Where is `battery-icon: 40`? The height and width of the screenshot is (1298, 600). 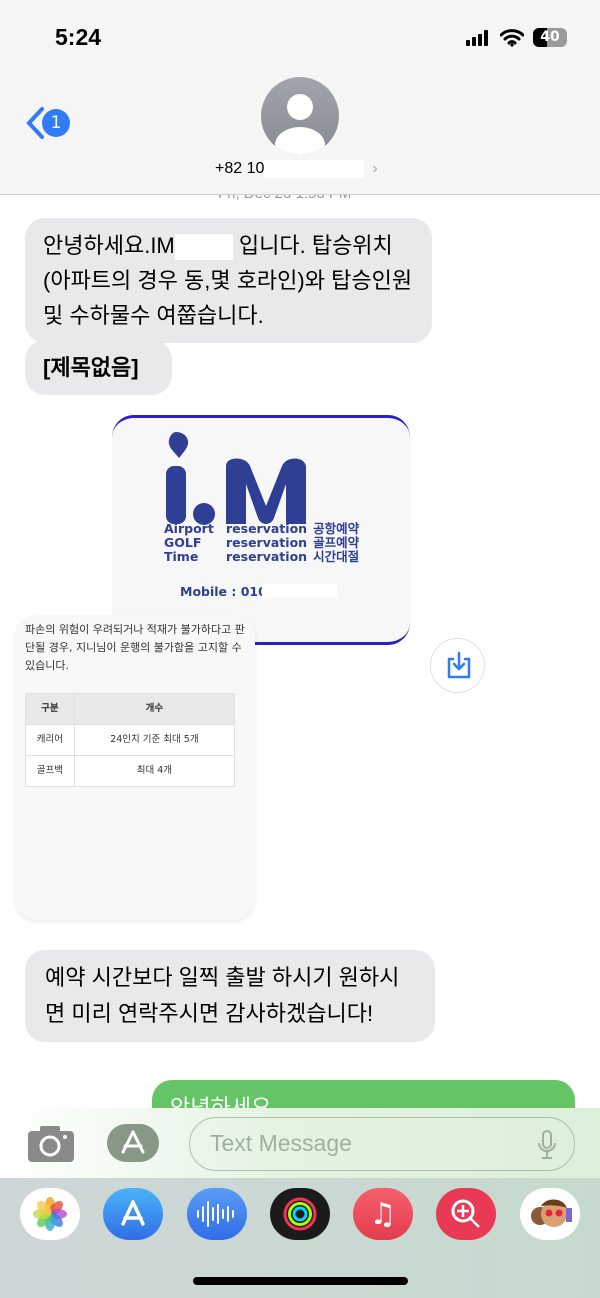 battery-icon: 40 is located at coordinates (550, 37).